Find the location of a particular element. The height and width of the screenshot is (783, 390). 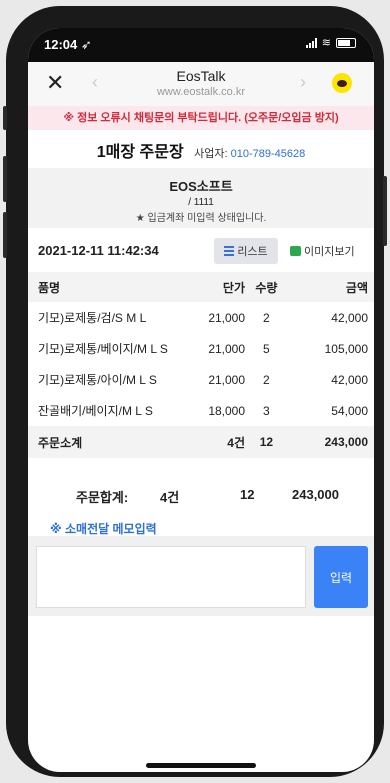

table-header-row: 품명 단가 수량 금액 is located at coordinates (201, 287).